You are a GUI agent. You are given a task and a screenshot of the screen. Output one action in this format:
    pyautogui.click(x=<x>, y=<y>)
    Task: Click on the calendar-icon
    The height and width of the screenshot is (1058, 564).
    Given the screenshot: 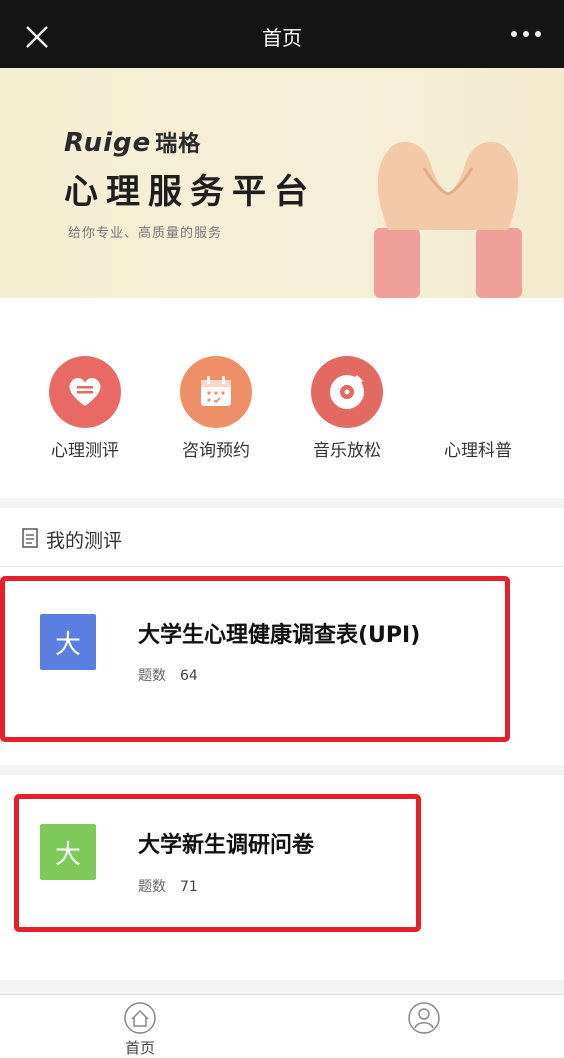 What is the action you would take?
    pyautogui.click(x=216, y=391)
    